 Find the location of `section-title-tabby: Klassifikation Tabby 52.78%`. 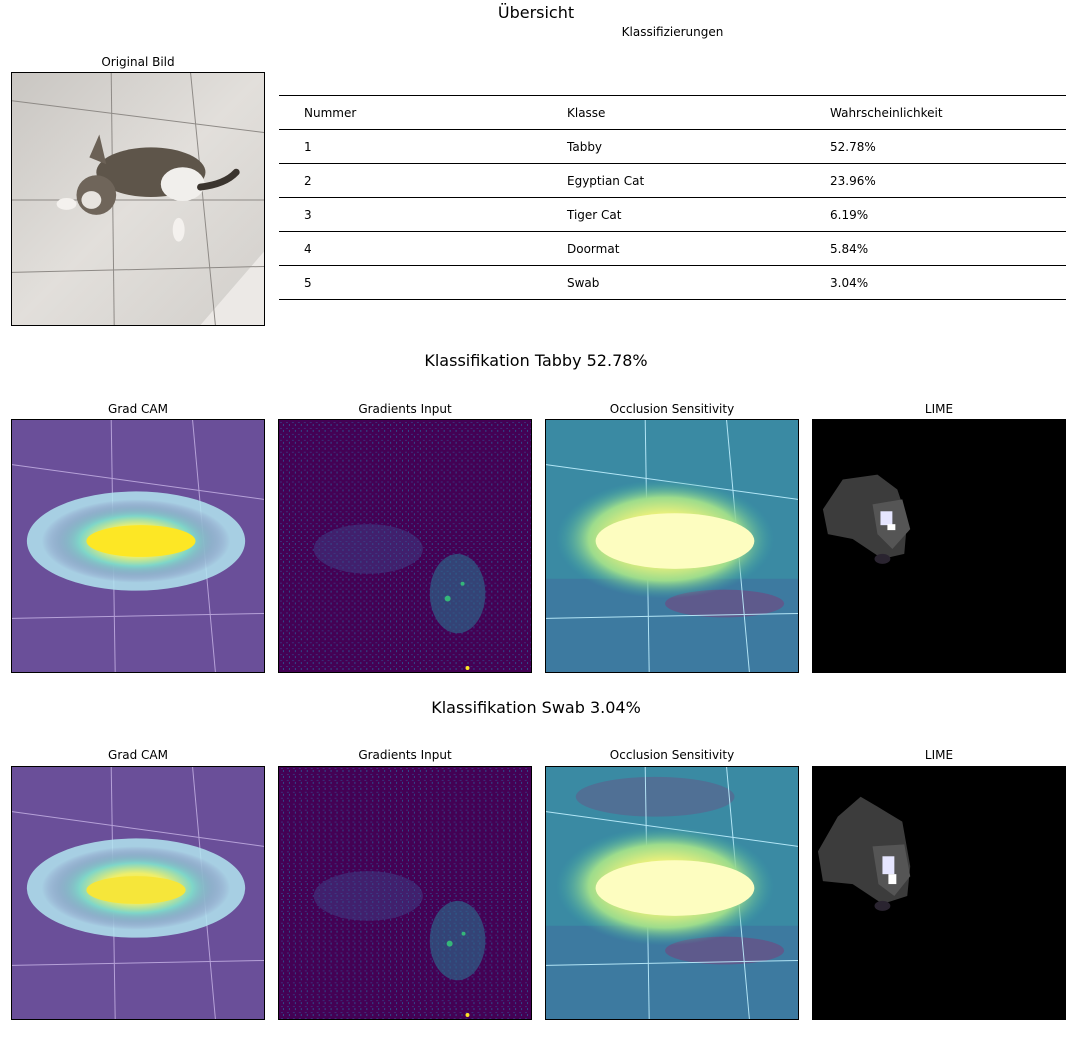

section-title-tabby: Klassifikation Tabby 52.78% is located at coordinates (536, 360).